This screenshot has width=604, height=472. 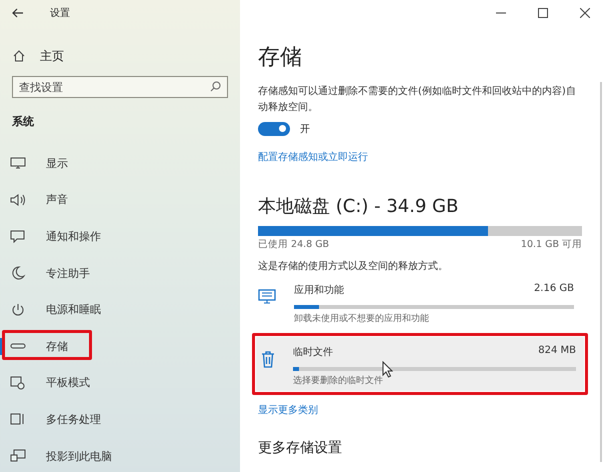 What do you see at coordinates (420, 364) in the screenshot?
I see `storage-category: 临时文件 824 MB 选择要删除的临时文件` at bounding box center [420, 364].